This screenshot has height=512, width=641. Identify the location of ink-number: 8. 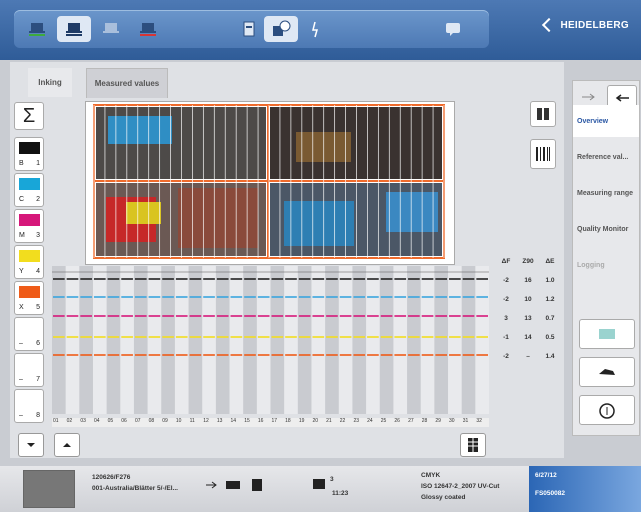
(38, 415).